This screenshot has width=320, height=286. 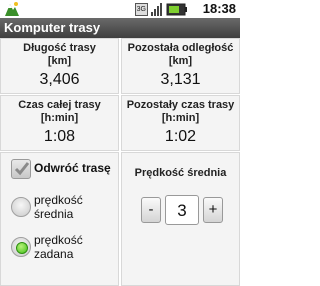 What do you see at coordinates (180, 136) in the screenshot?
I see `remaining-time-value: 1:02` at bounding box center [180, 136].